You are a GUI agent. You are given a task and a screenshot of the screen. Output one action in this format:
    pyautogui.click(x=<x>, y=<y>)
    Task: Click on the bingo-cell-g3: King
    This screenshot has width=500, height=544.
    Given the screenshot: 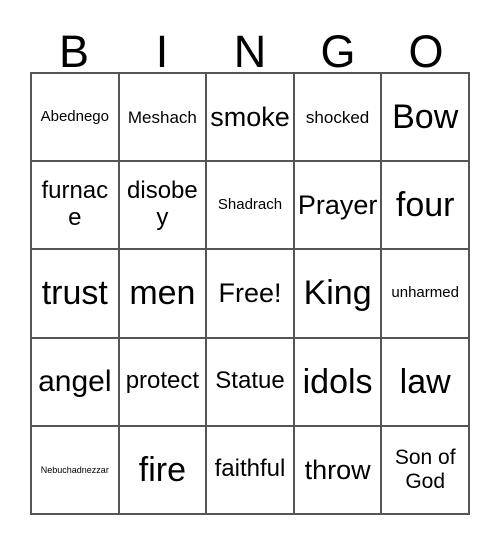 What is the action you would take?
    pyautogui.click(x=338, y=294)
    